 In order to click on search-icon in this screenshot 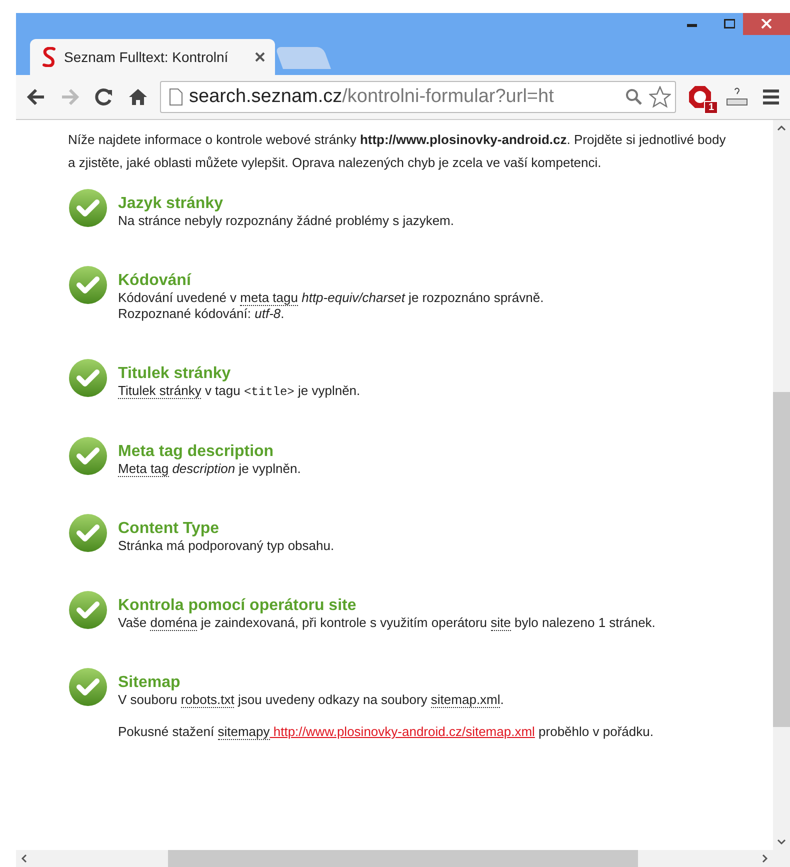, I will do `click(634, 97)`.